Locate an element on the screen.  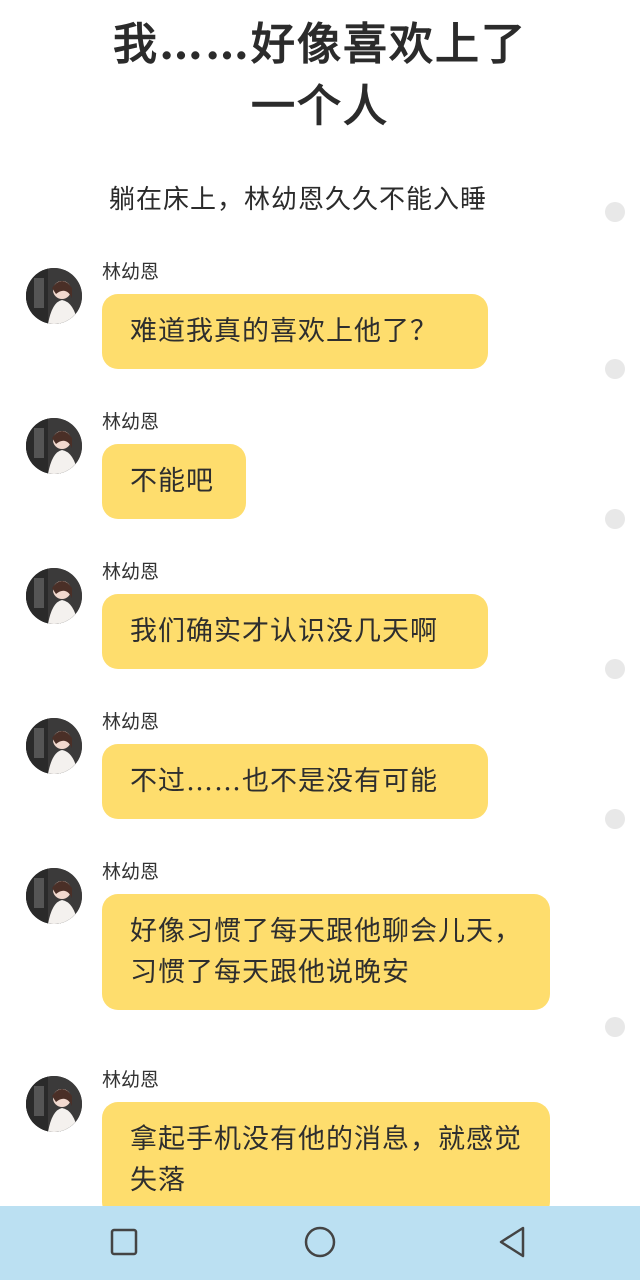
message-bubble: 我们确实才认识没几天啊 is located at coordinates (295, 631).